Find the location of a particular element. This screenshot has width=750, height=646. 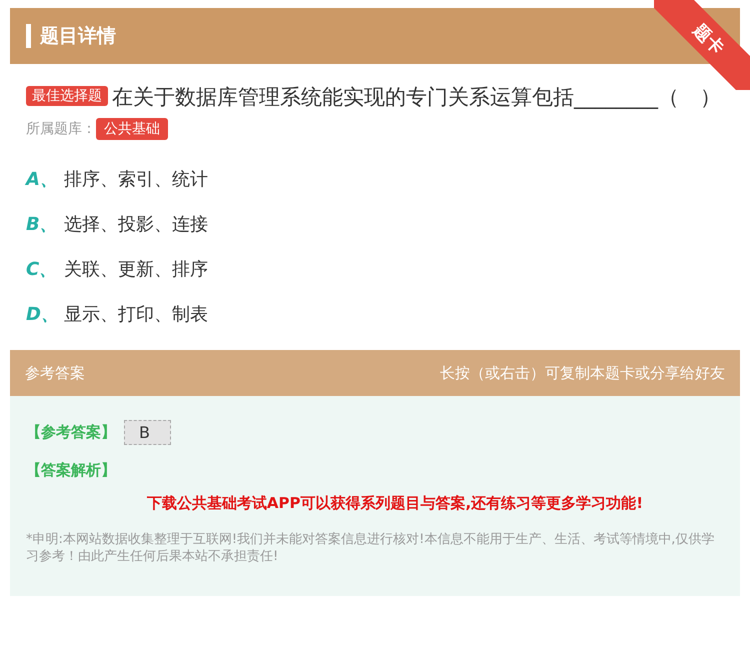

bank-badge: 公共基础 is located at coordinates (132, 129).